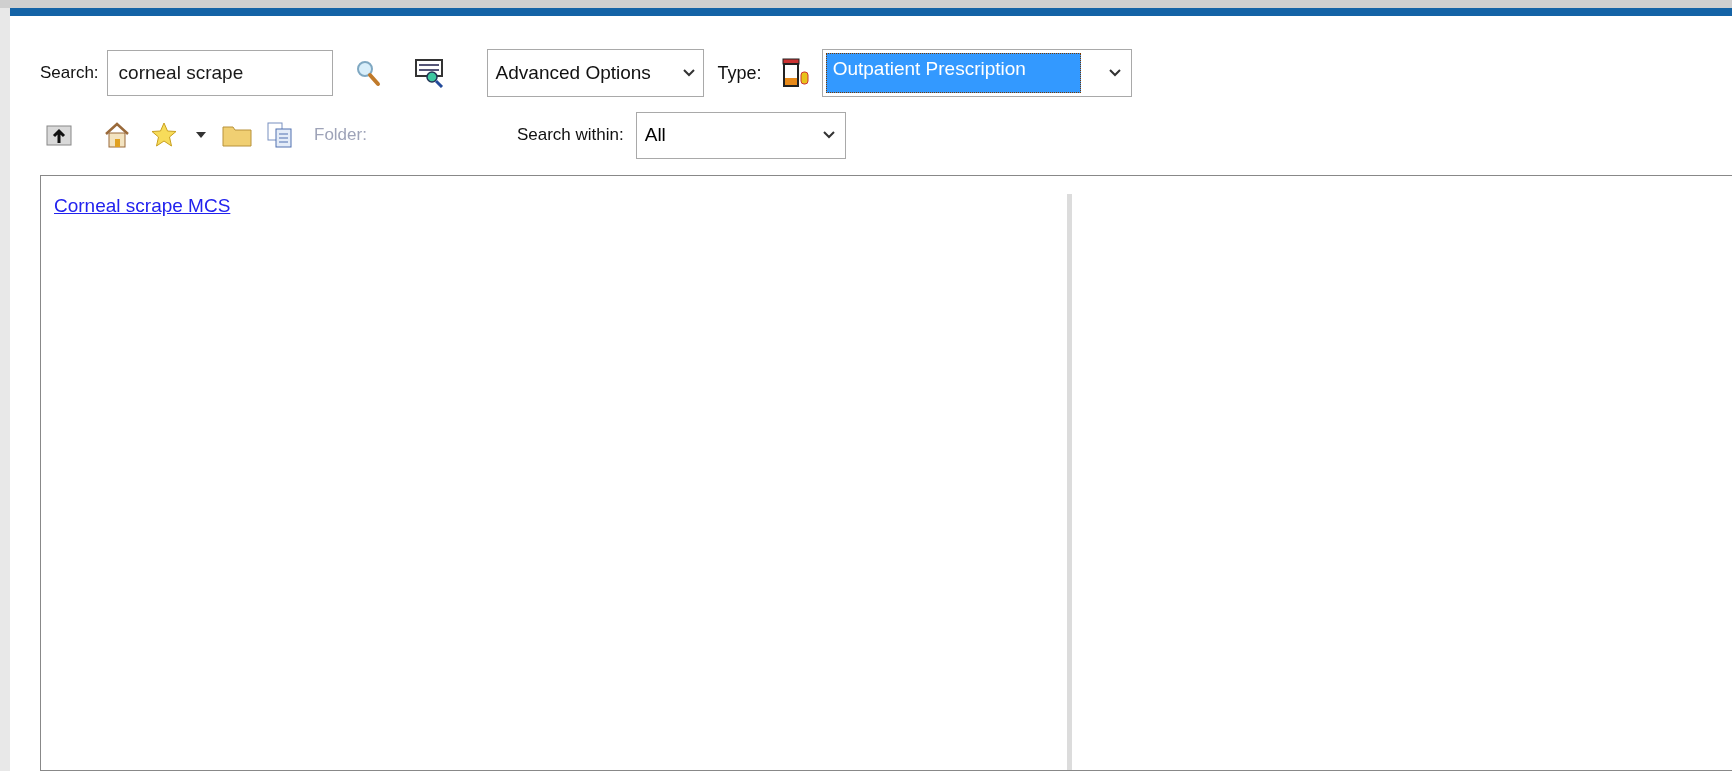 This screenshot has width=1732, height=771. I want to click on folder-icon, so click(237, 135).